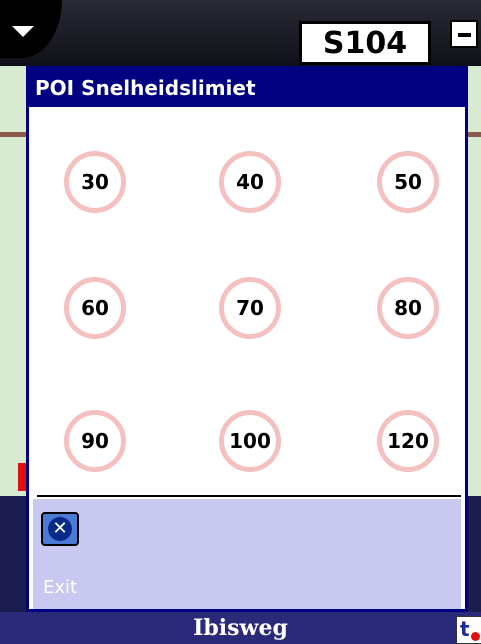 The image size is (481, 644). I want to click on speed-sign-120: 120, so click(408, 441).